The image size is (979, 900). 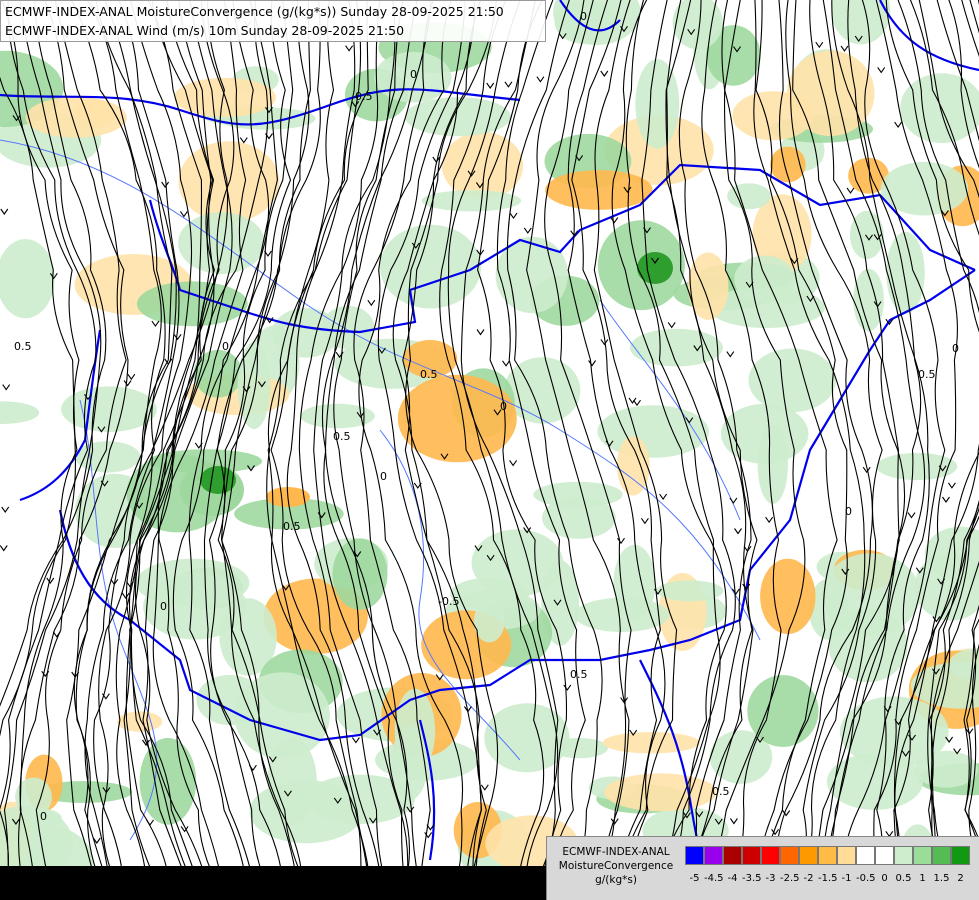 I want to click on legend-tick-label: -3.5, so click(x=752, y=878).